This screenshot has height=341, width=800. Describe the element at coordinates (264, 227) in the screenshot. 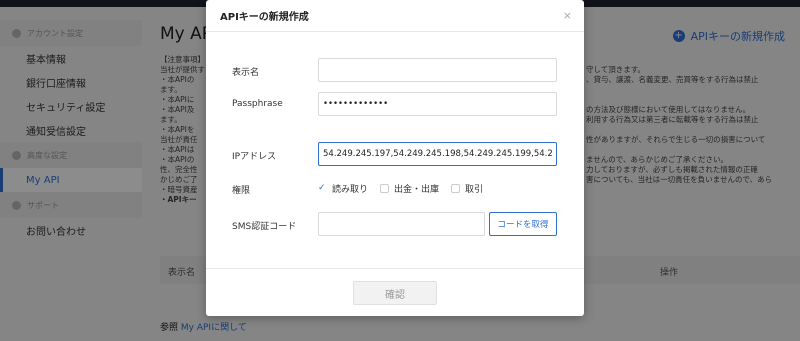

I see `sms-label: SMS認証コード` at that location.